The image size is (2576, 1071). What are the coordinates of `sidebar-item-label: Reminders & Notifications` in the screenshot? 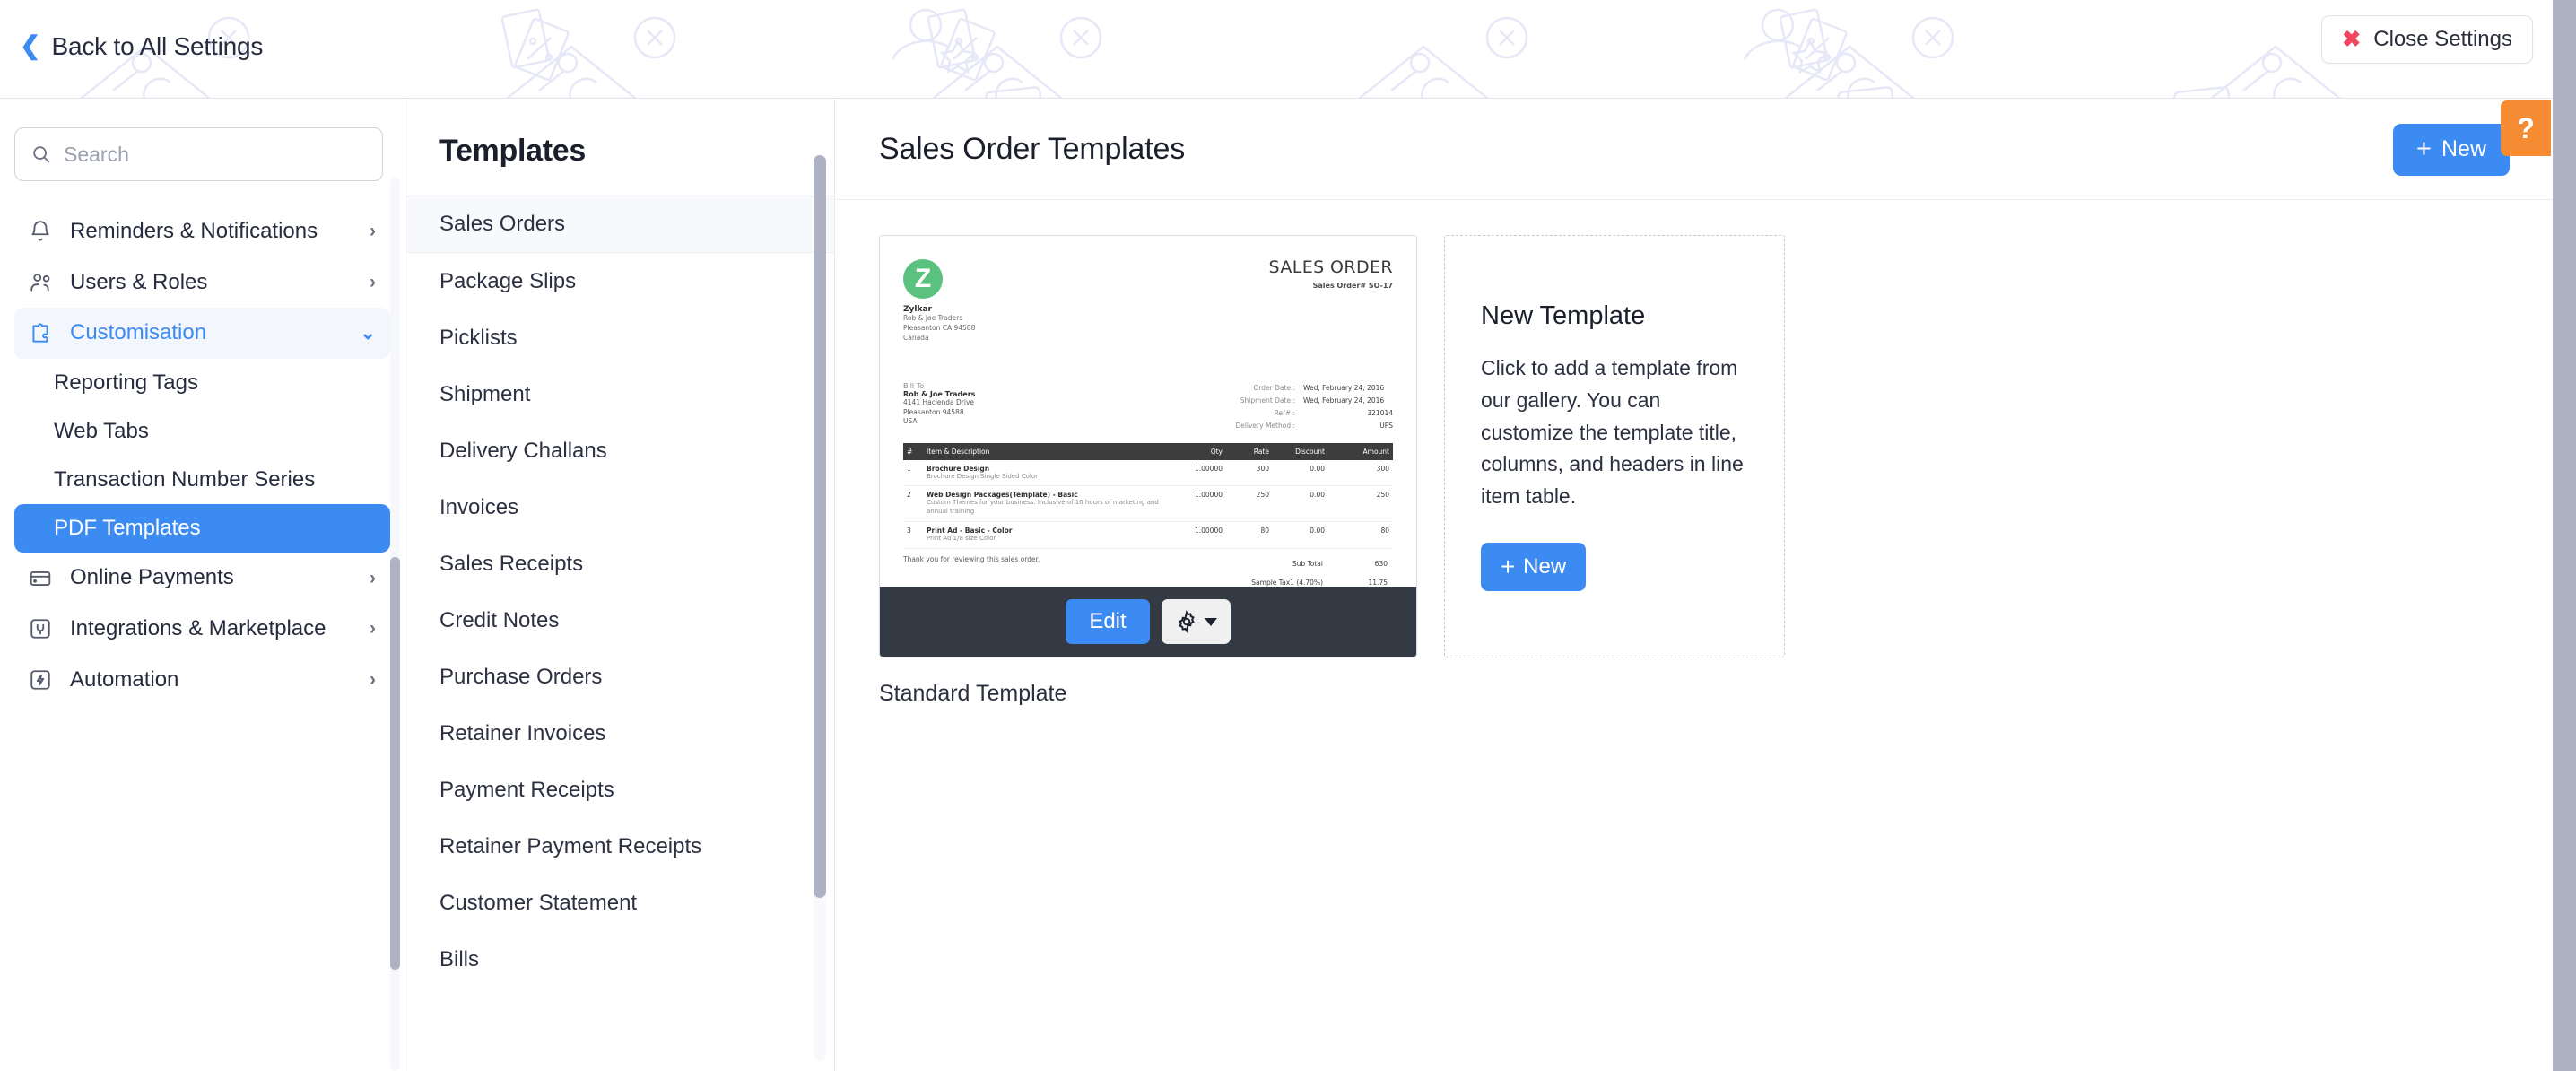 It's located at (194, 231).